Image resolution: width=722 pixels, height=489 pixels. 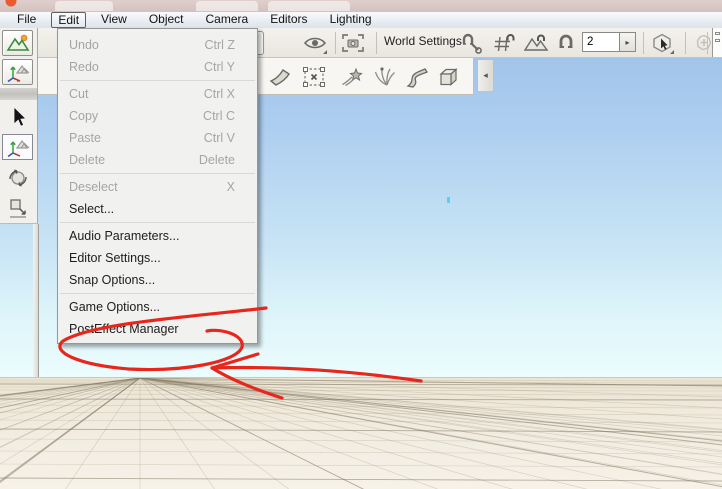 I want to click on tool-palette, so click(x=19, y=126).